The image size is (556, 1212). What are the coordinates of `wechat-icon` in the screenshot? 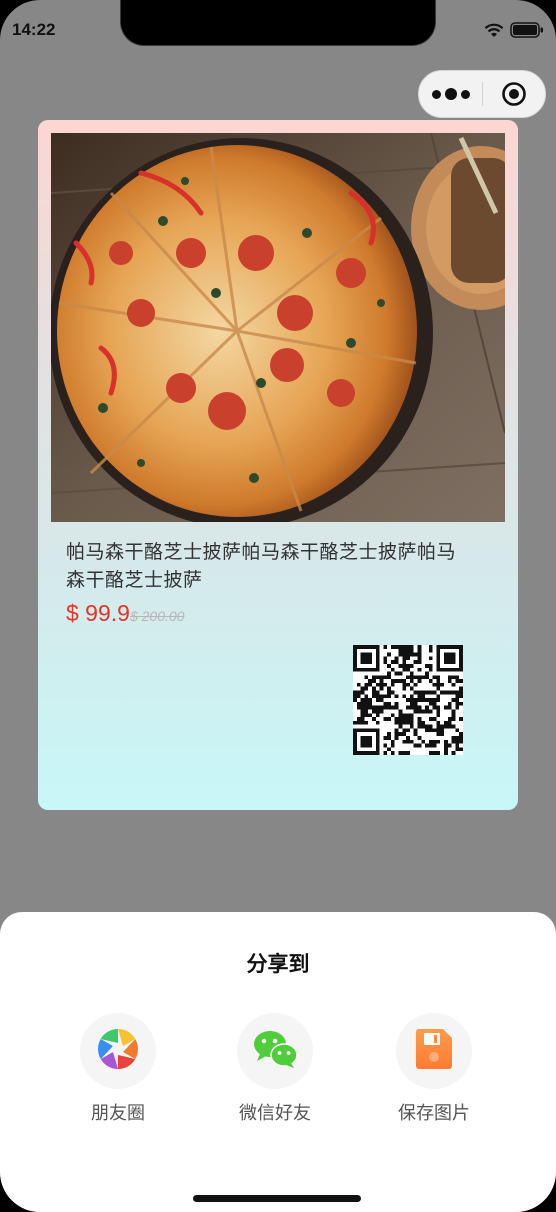 It's located at (275, 1051).